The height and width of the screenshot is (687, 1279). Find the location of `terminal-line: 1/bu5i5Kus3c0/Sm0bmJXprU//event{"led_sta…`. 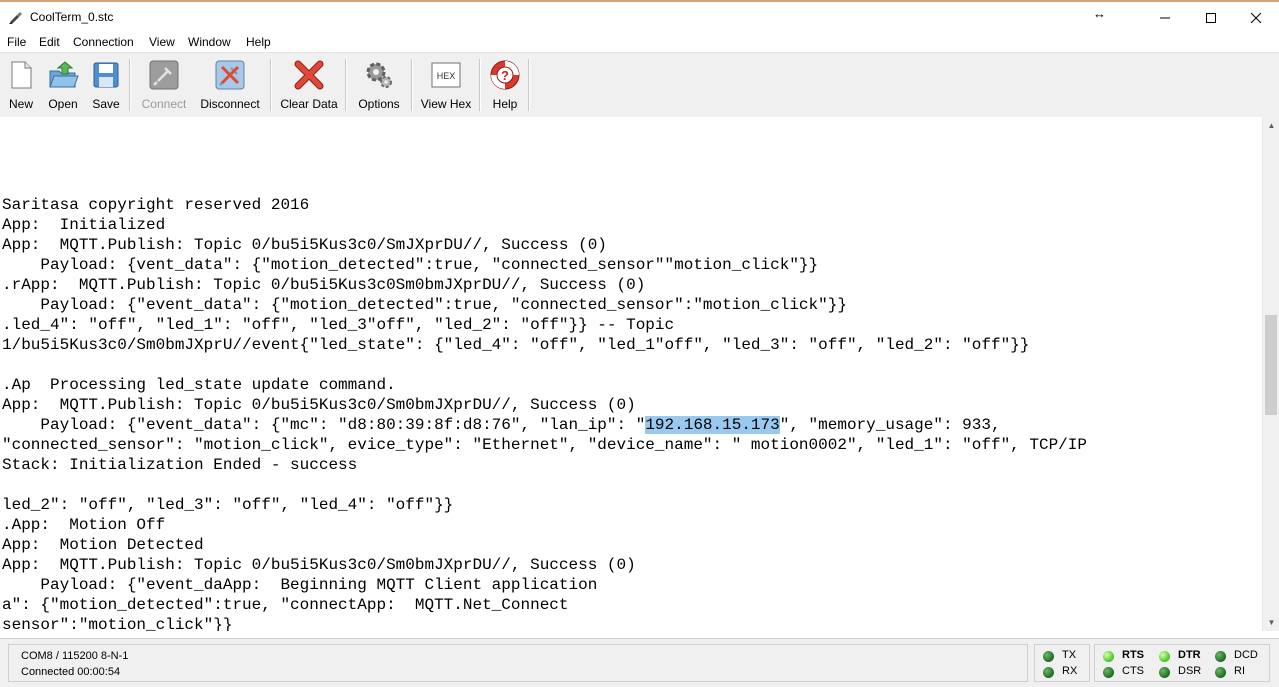

terminal-line: 1/bu5i5Kus3c0/Sm0bmJXprU//event{"led_sta… is located at coordinates (516, 345).